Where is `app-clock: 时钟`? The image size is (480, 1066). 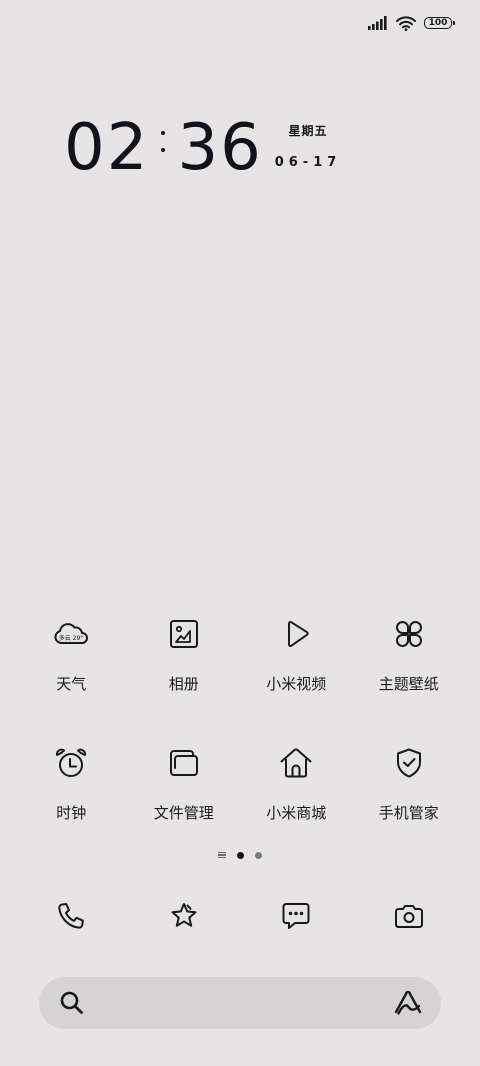
app-clock: 时钟 is located at coordinates (71, 799).